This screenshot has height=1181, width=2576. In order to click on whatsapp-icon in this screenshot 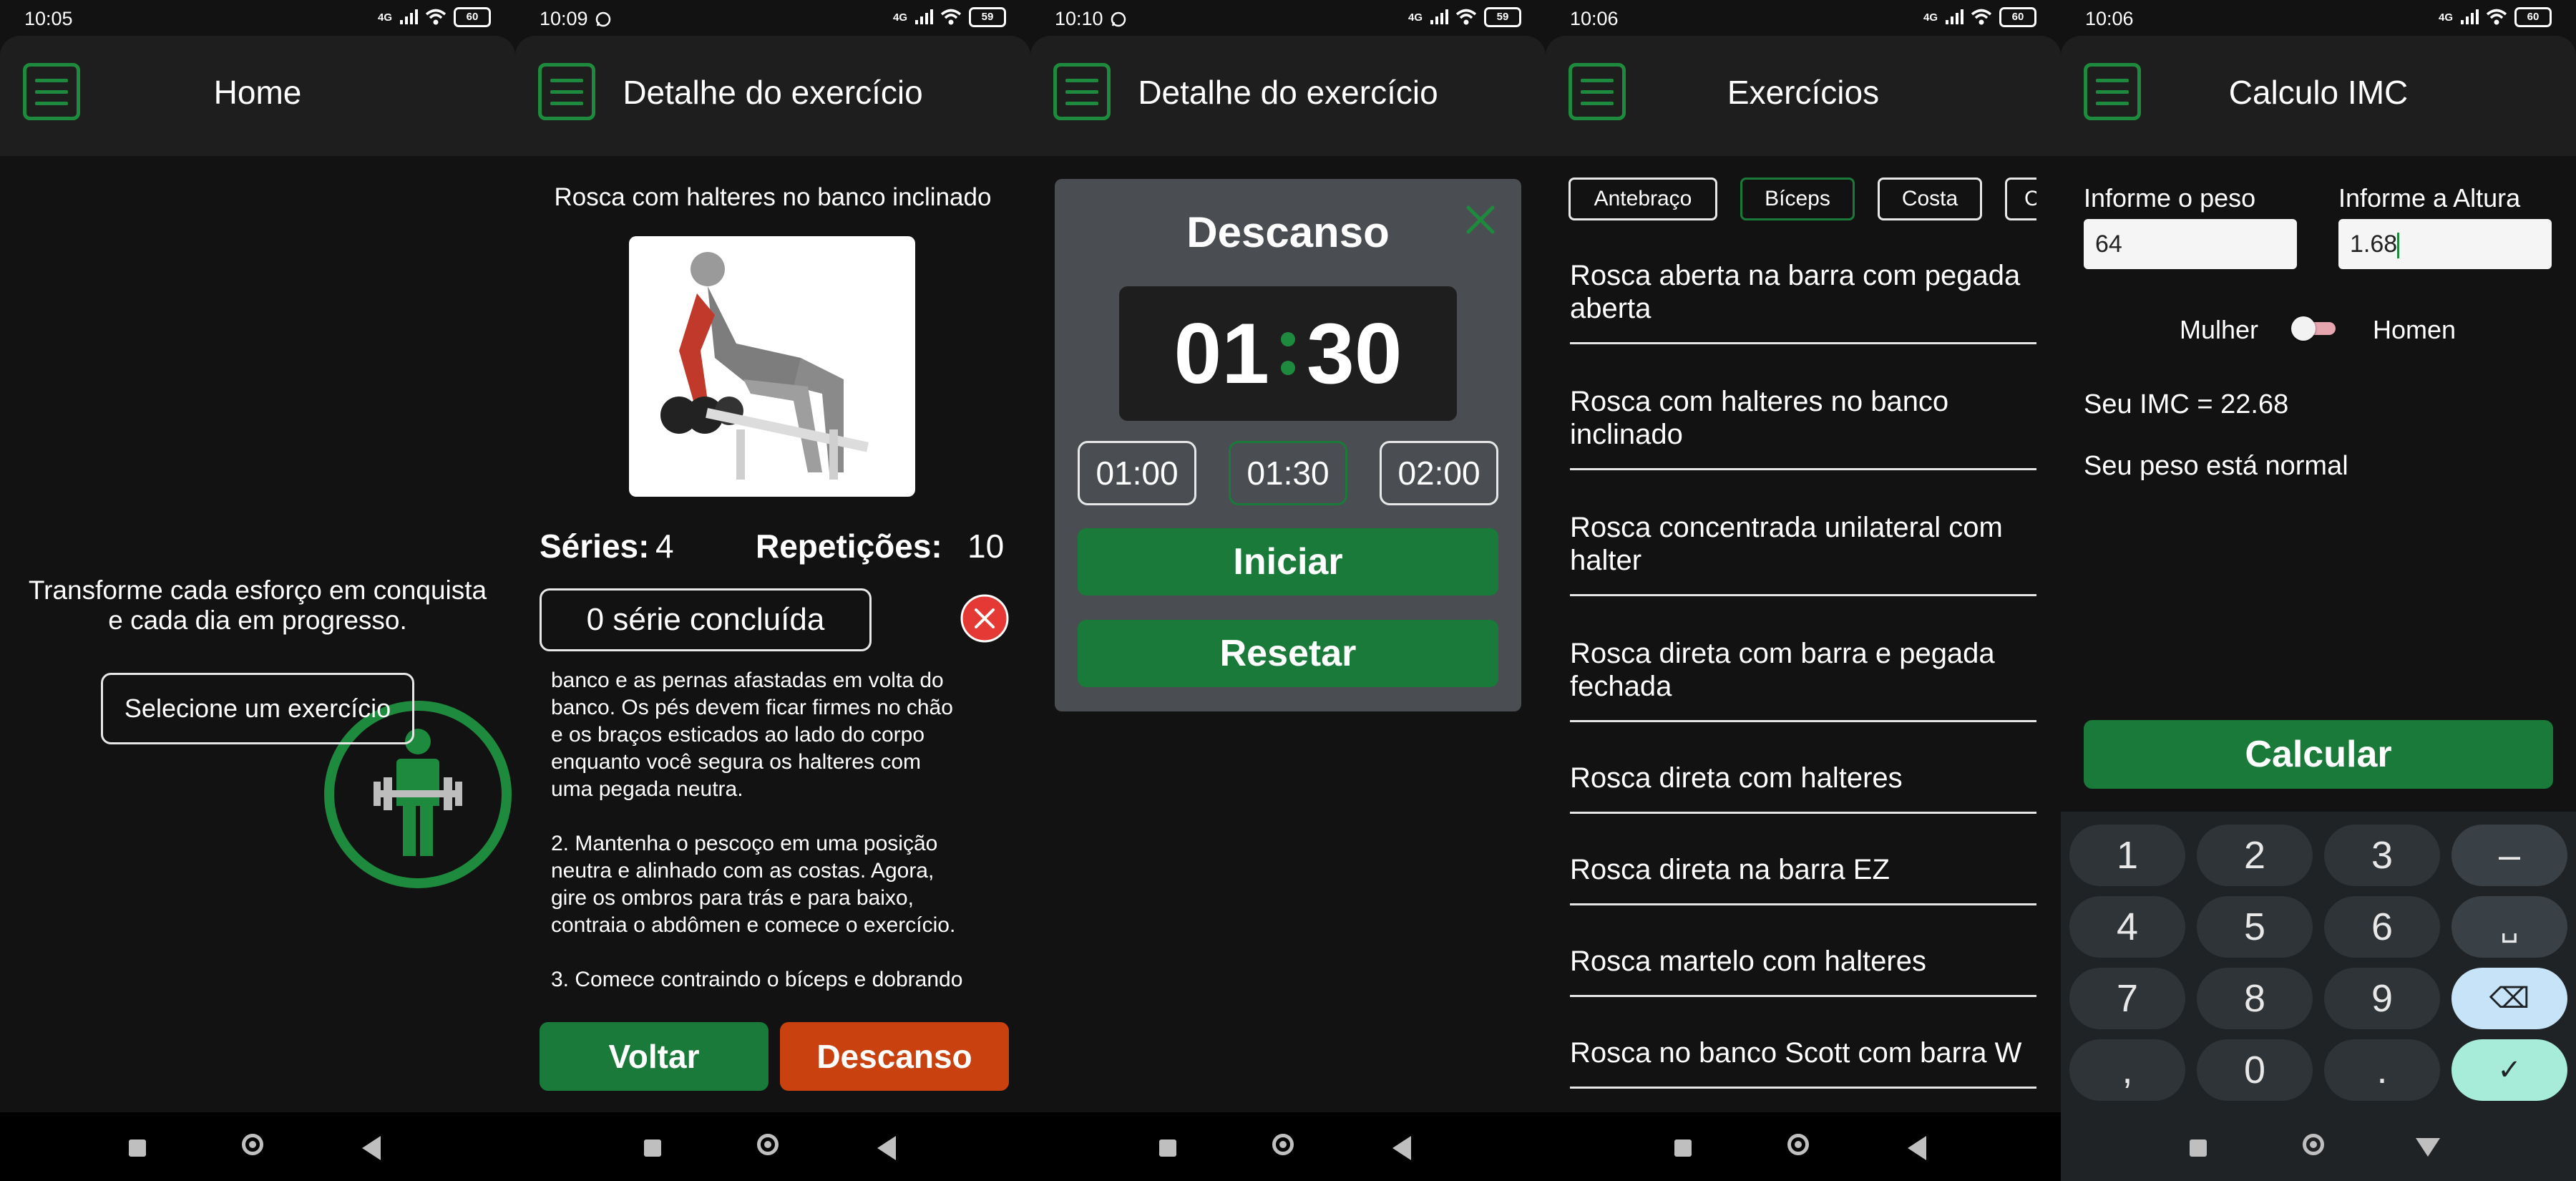, I will do `click(1118, 18)`.